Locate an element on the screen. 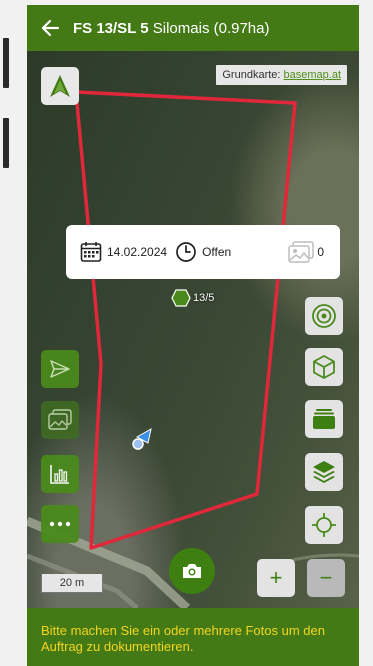 The height and width of the screenshot is (666, 373). task-date: 14.02.2024 is located at coordinates (137, 252).